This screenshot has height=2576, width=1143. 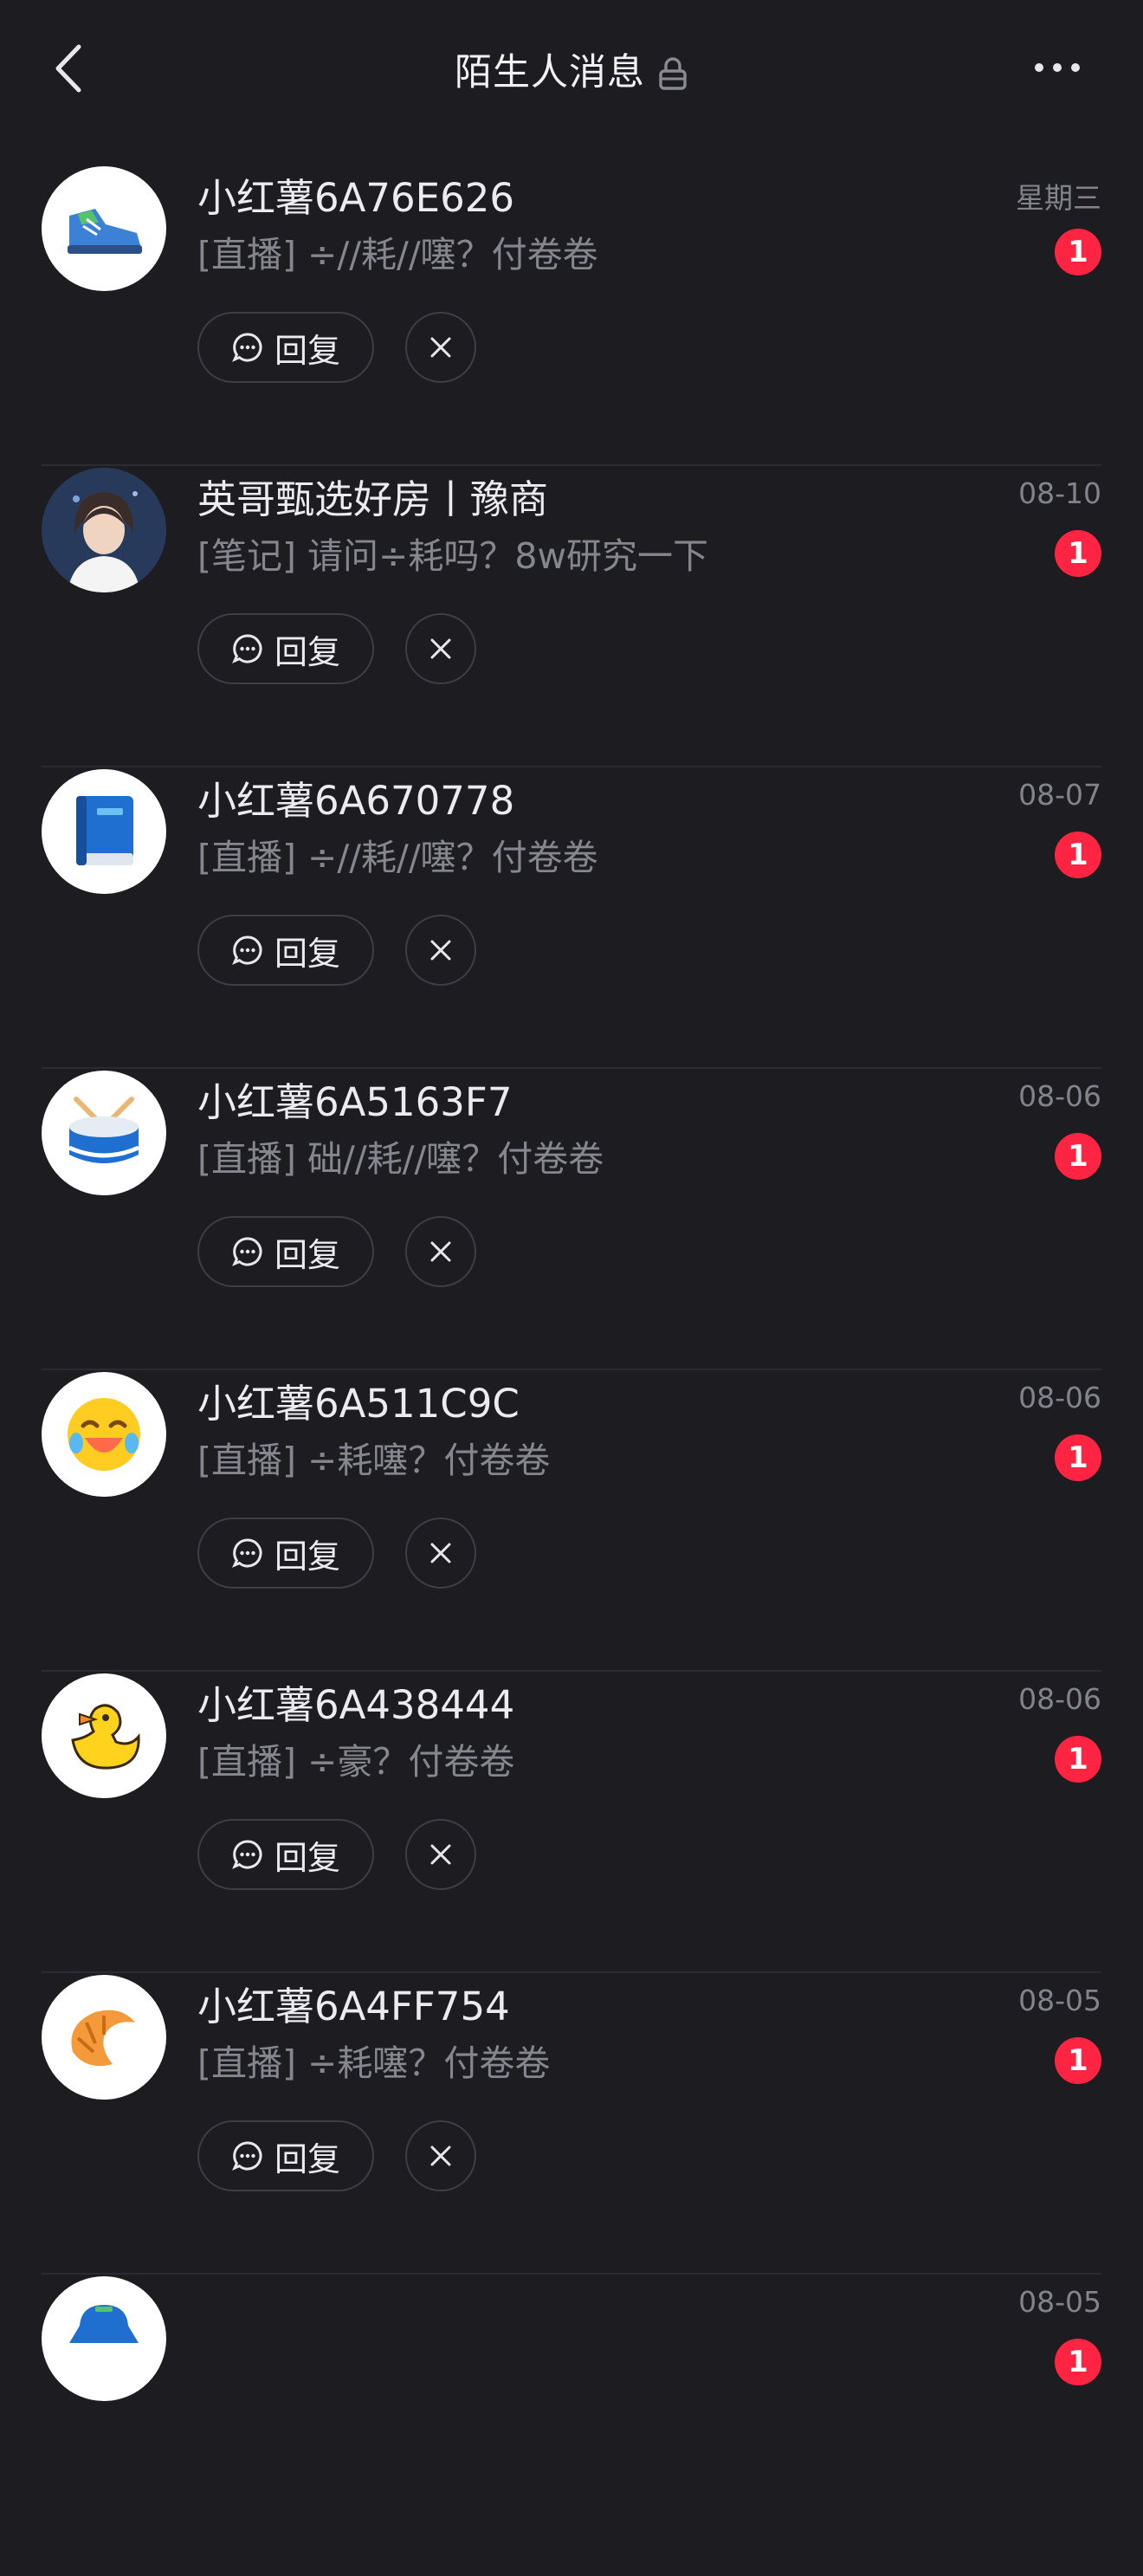 I want to click on sender-name: 小红薯6A511C9C, so click(x=359, y=1404).